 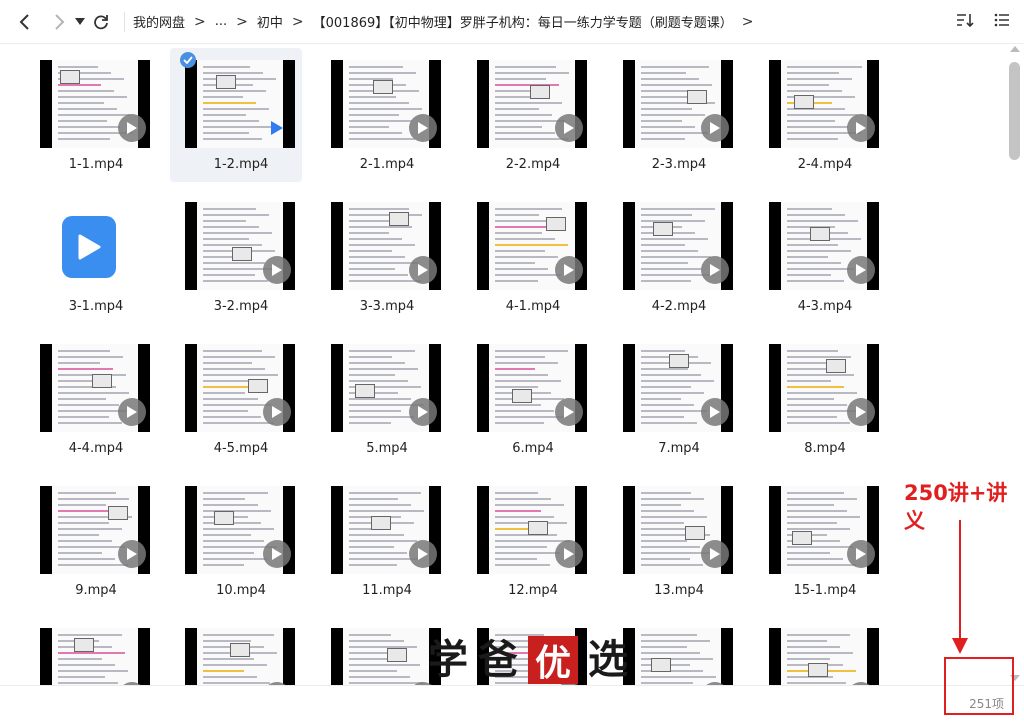 What do you see at coordinates (96, 306) in the screenshot?
I see `file-name: 3-1.mp4` at bounding box center [96, 306].